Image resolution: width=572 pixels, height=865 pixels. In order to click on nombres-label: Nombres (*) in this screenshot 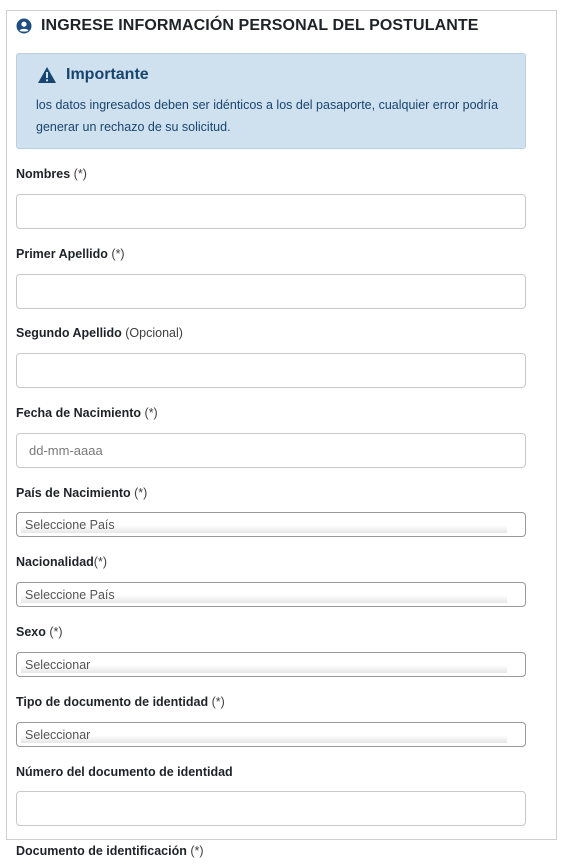, I will do `click(51, 174)`.